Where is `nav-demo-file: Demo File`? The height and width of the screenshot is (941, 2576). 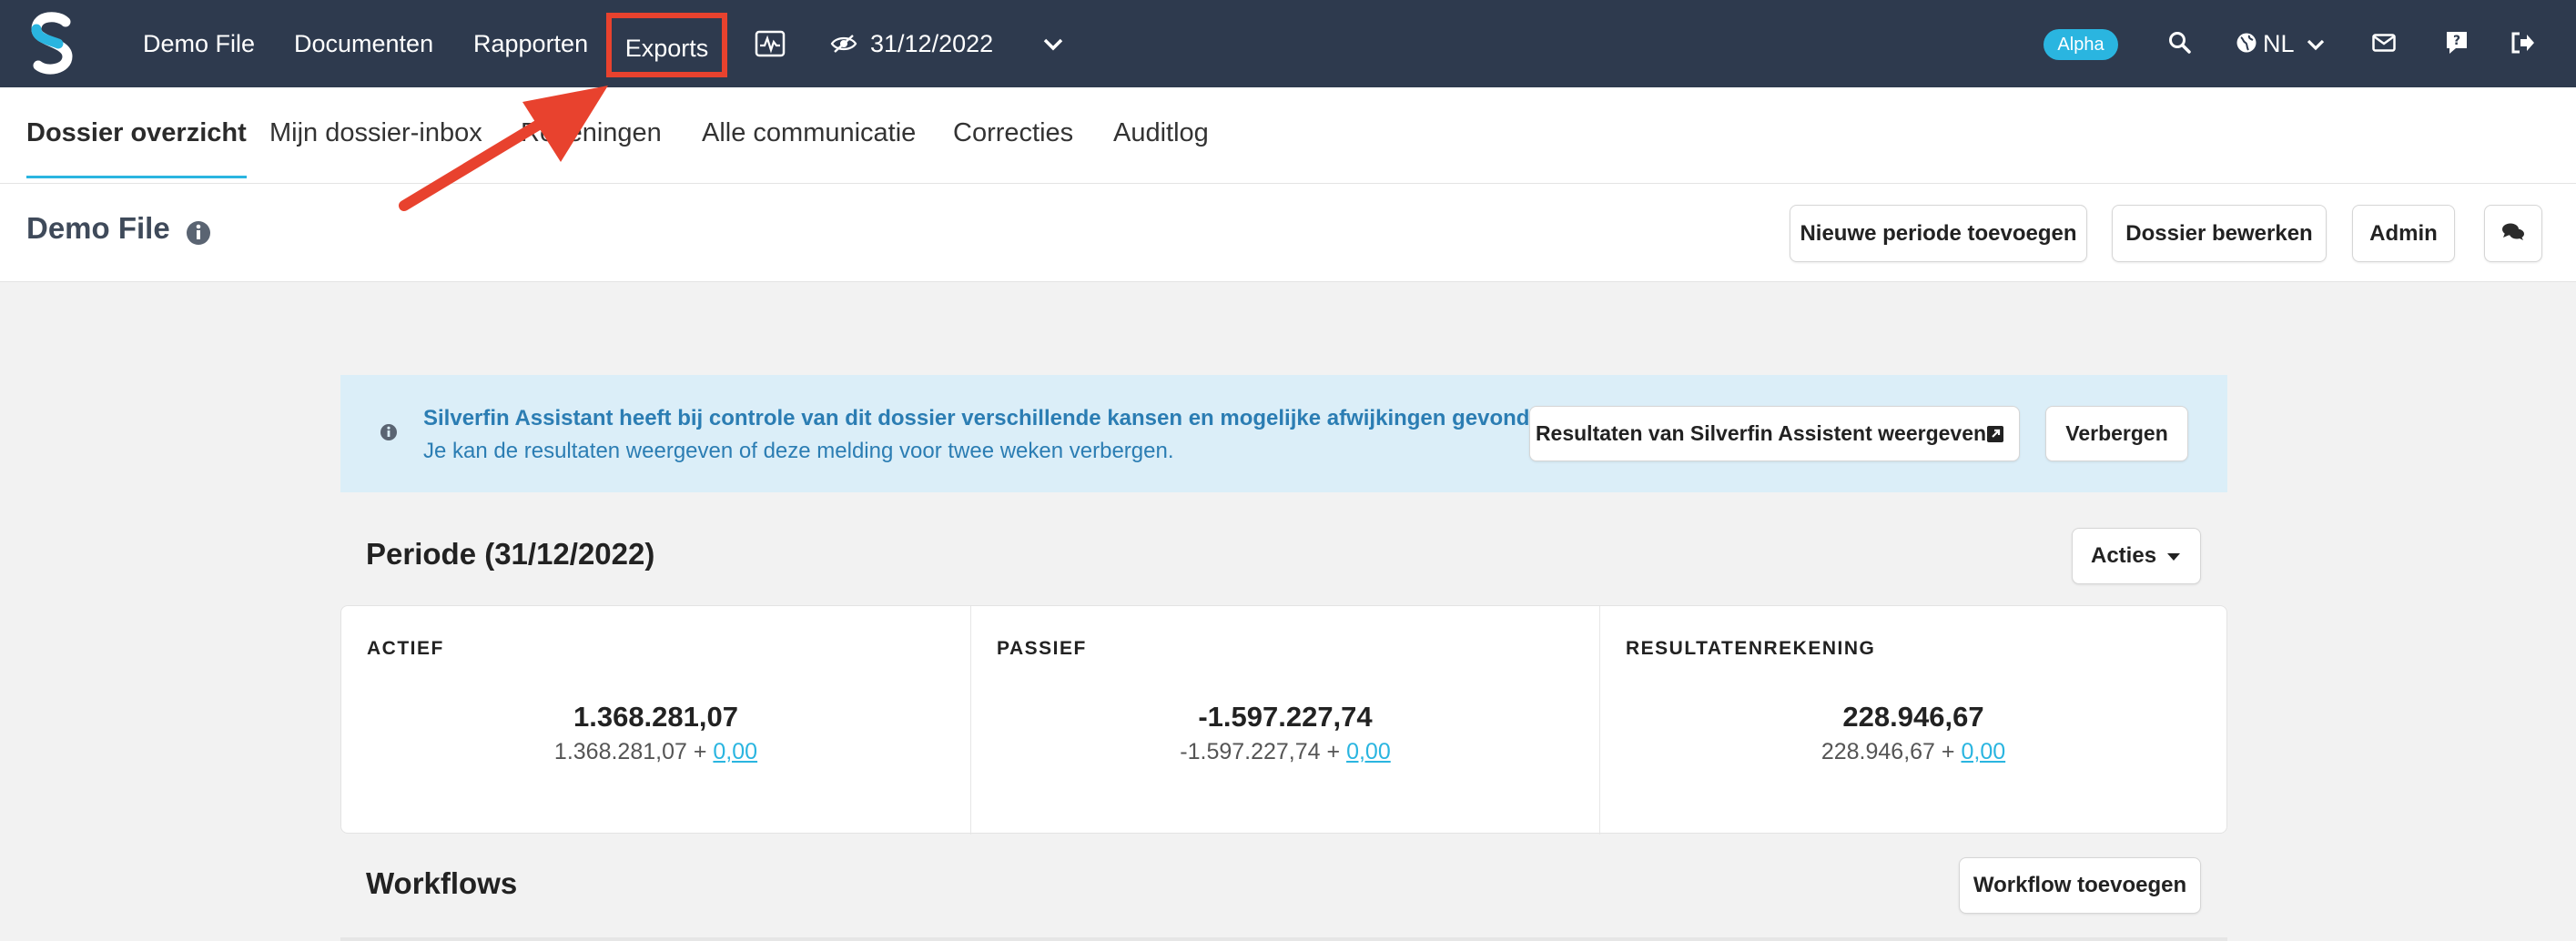 nav-demo-file: Demo File is located at coordinates (199, 44).